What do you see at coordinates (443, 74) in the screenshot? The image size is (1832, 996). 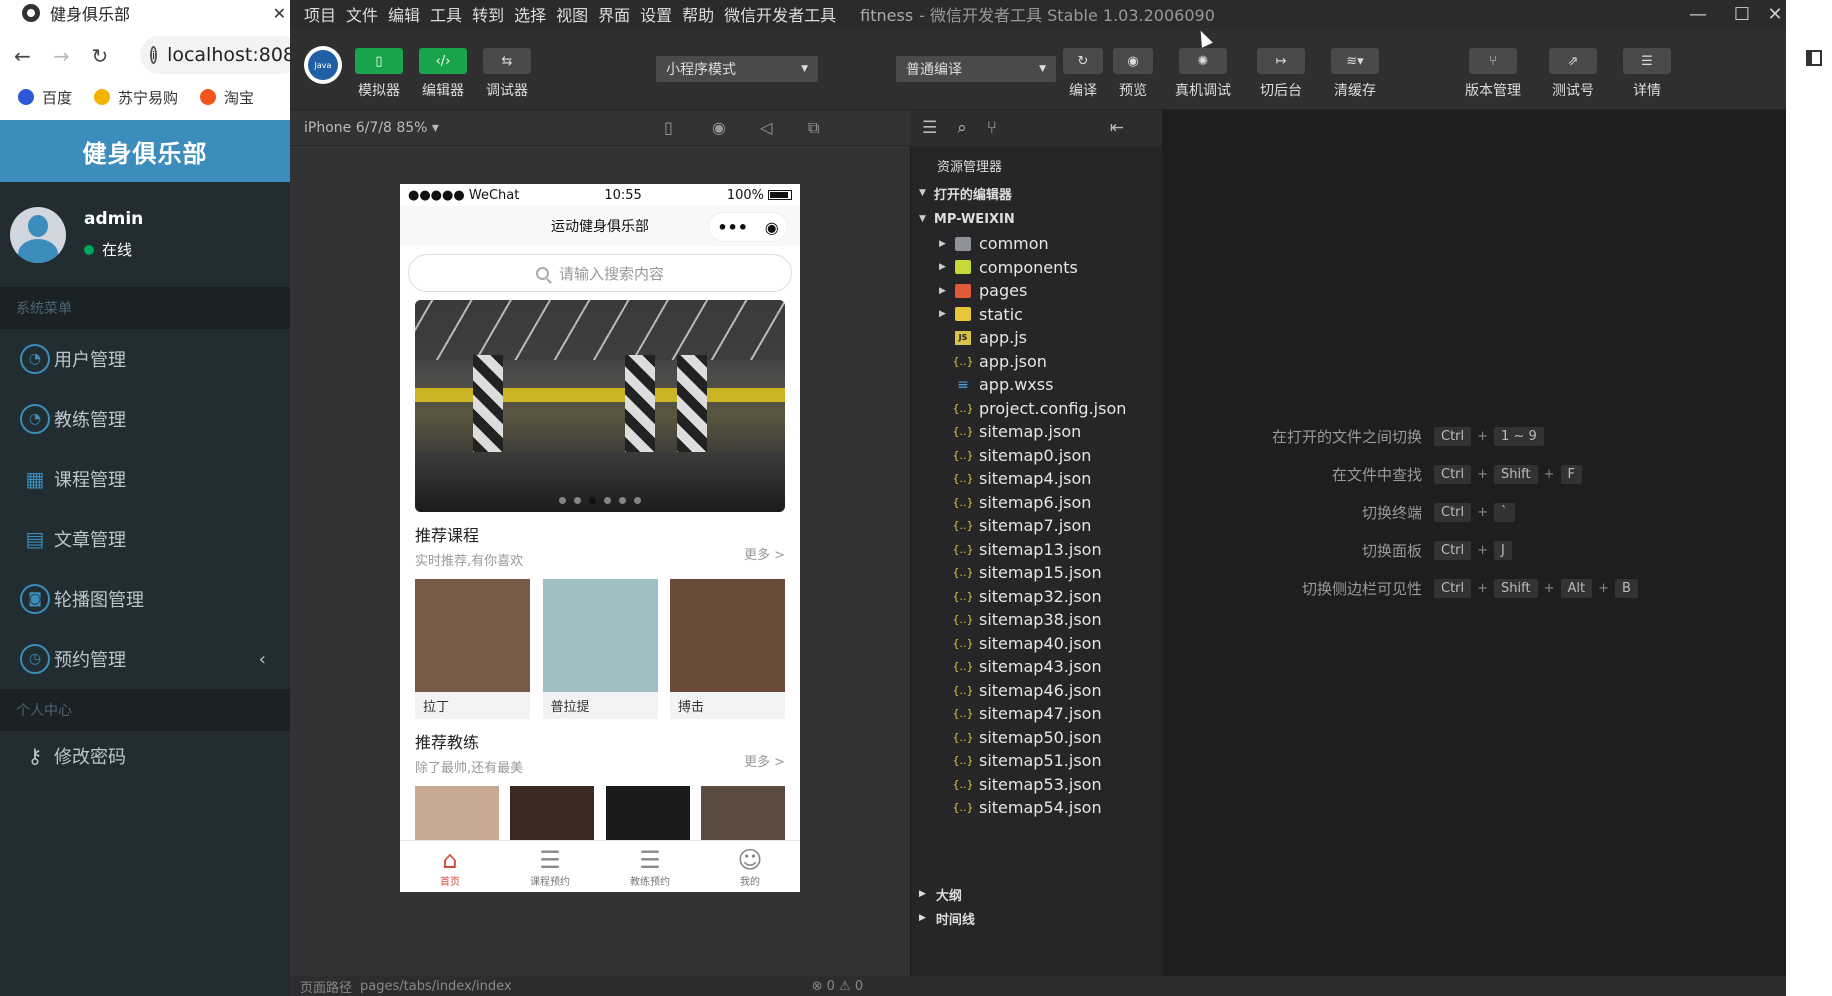 I see `editor-button: ‹/› 编辑器` at bounding box center [443, 74].